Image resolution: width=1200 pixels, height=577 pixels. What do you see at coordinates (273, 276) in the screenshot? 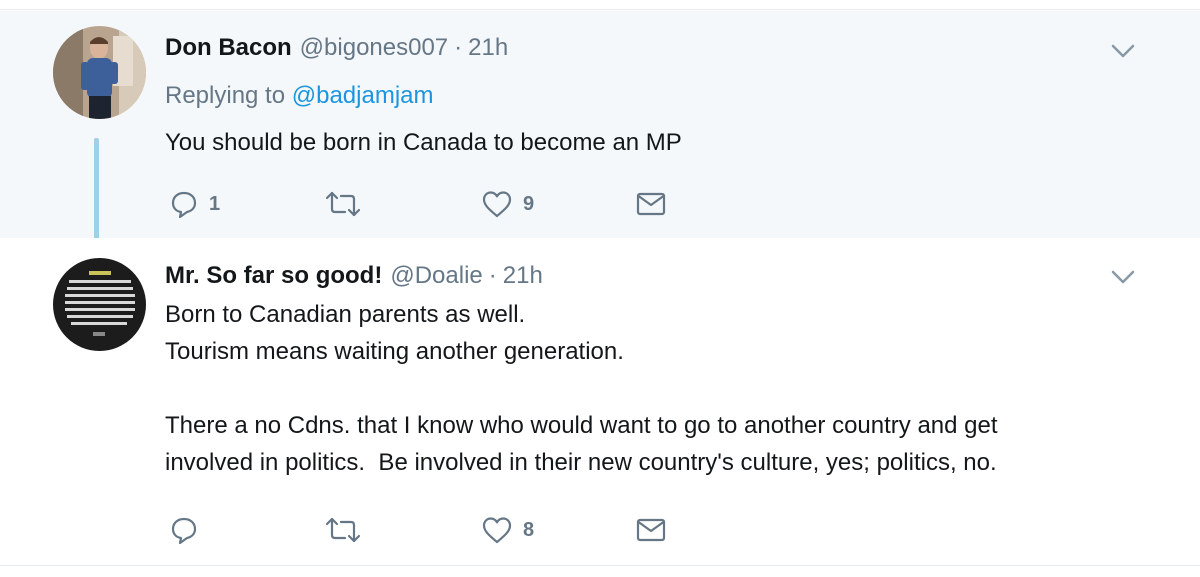
I see `display-name: Mr. So far so good!` at bounding box center [273, 276].